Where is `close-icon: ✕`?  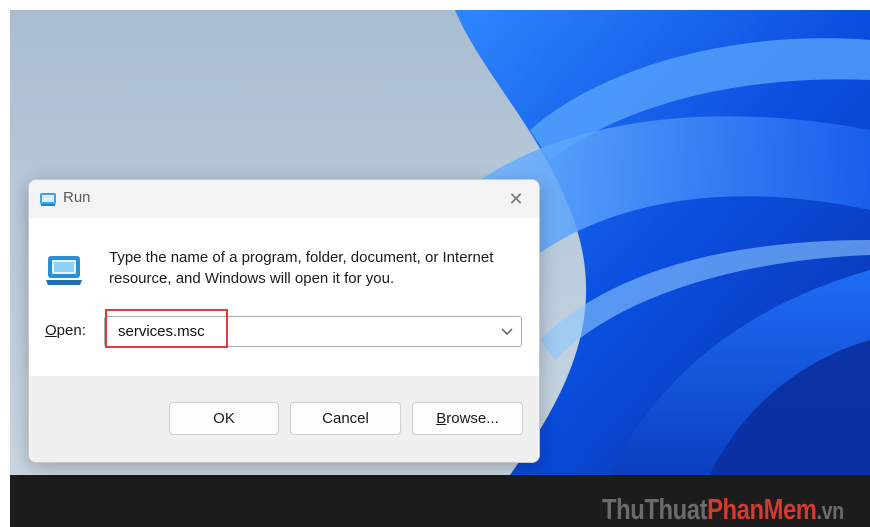
close-icon: ✕ is located at coordinates (516, 198).